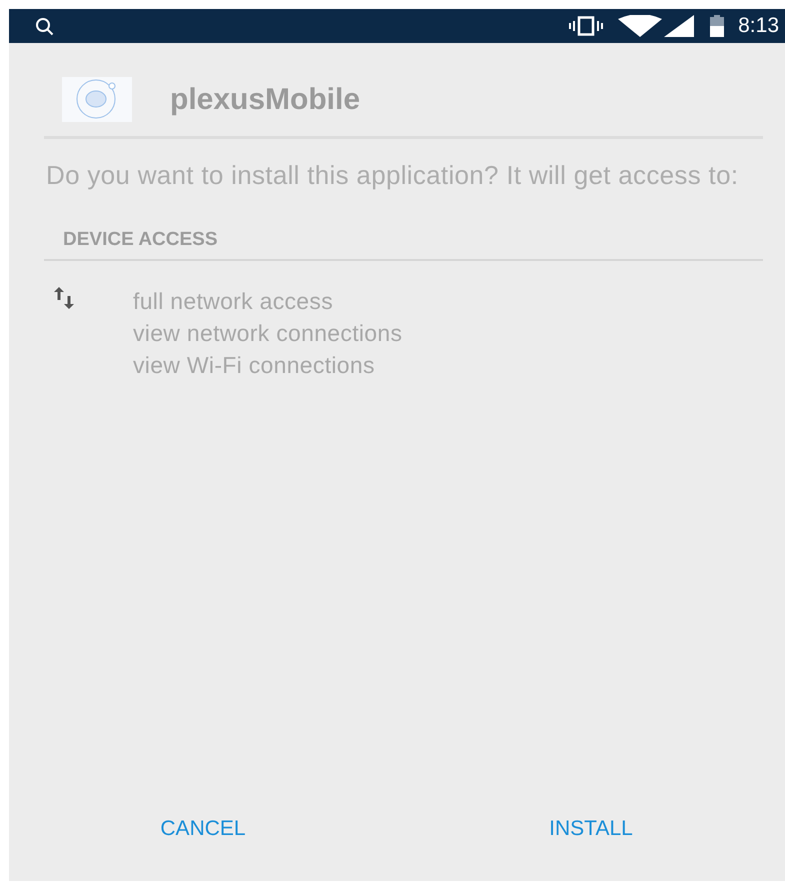 Image resolution: width=785 pixels, height=884 pixels. I want to click on battery-icon, so click(717, 26).